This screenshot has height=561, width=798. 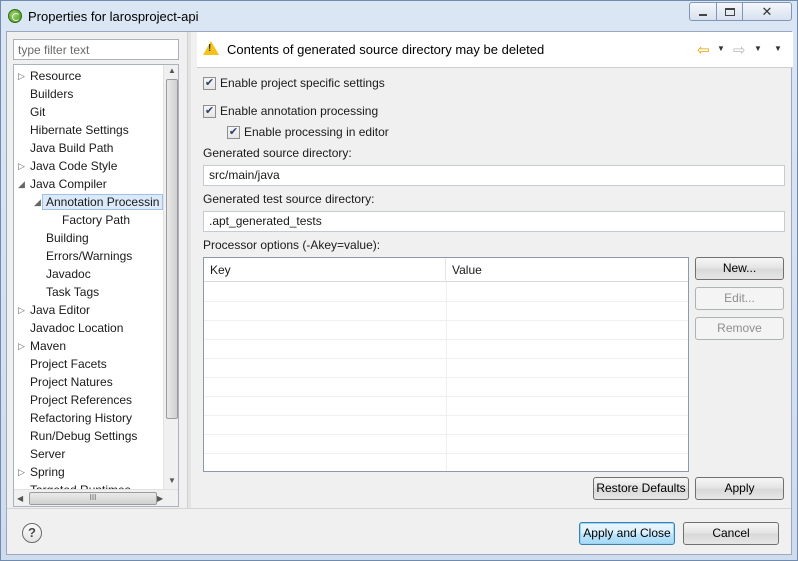 I want to click on help-icon: ?, so click(x=32, y=533).